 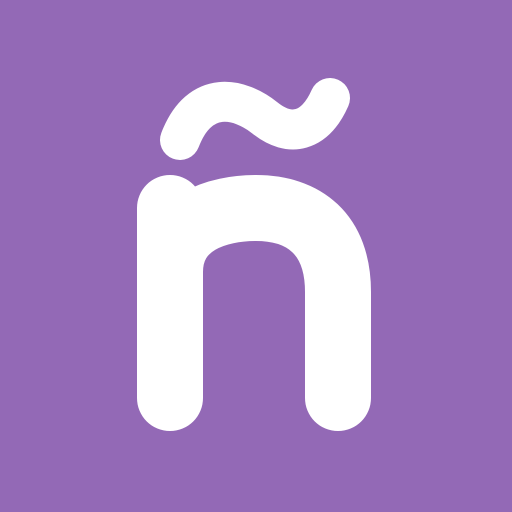 I want to click on tilde-mark, so click(x=255, y=119).